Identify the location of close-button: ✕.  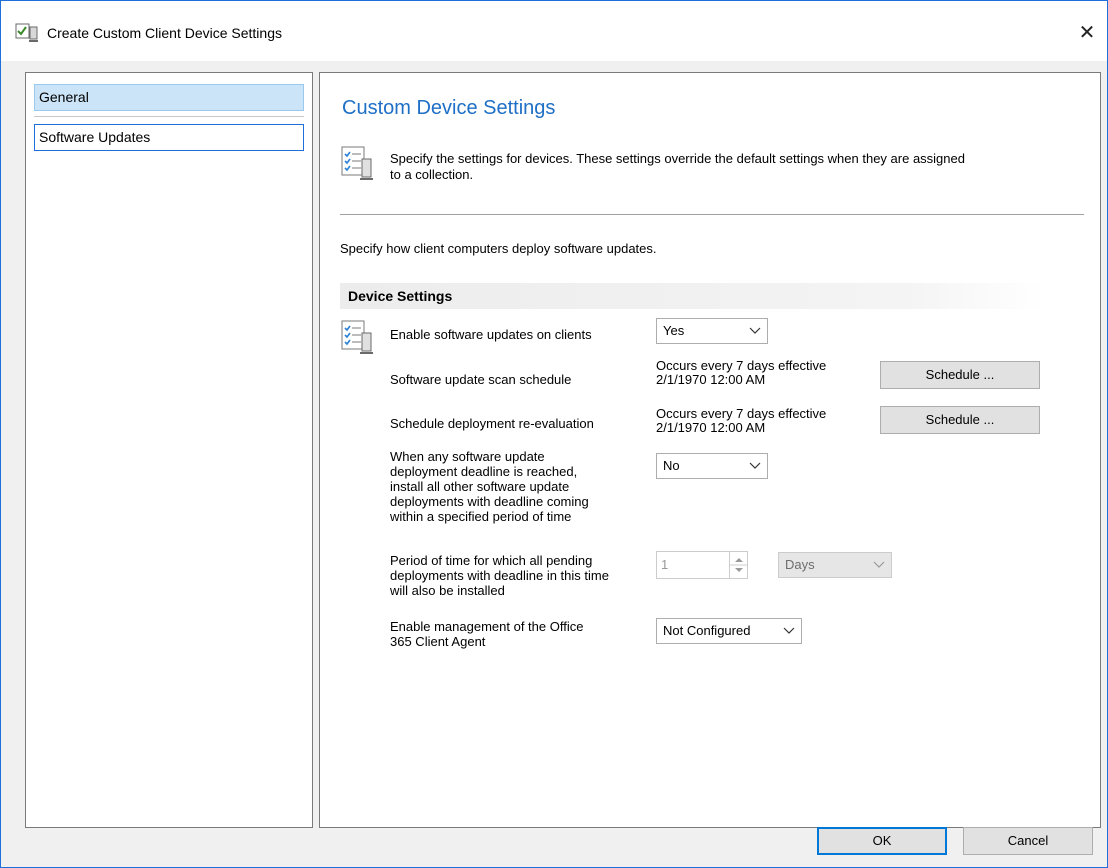
(1087, 34).